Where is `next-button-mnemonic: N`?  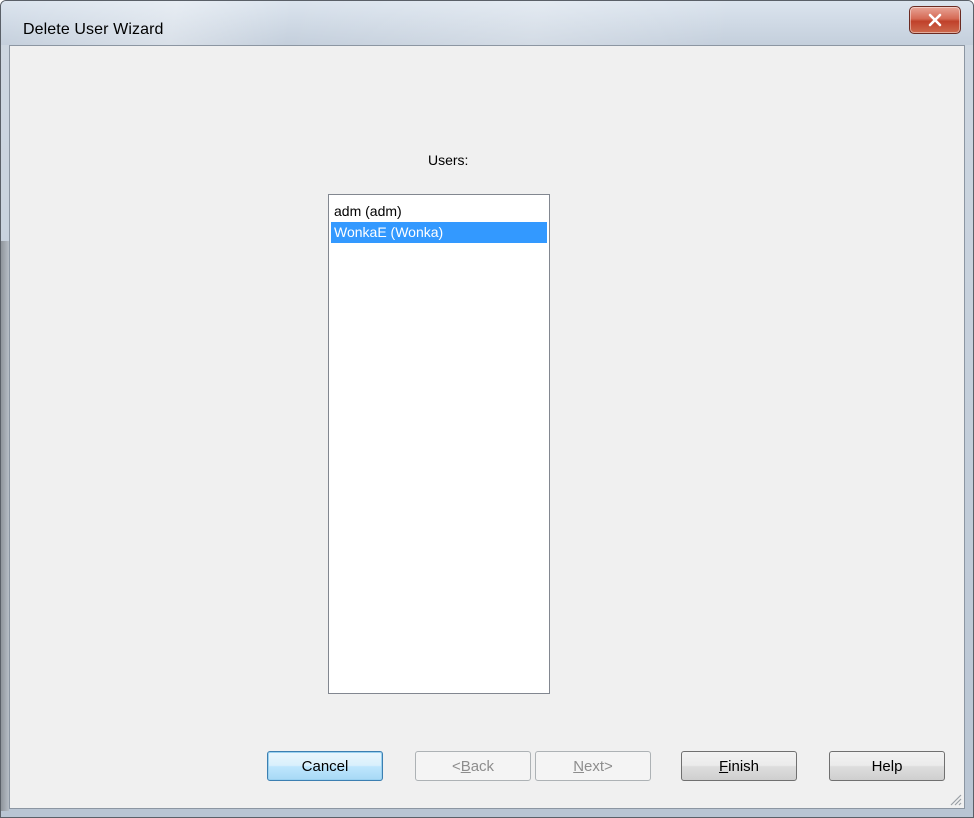
next-button-mnemonic: N is located at coordinates (579, 766).